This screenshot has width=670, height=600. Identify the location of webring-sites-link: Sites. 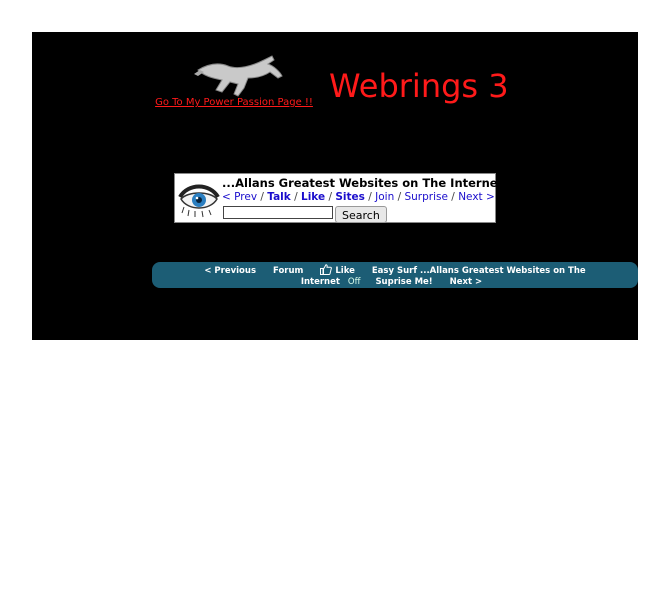
(350, 197).